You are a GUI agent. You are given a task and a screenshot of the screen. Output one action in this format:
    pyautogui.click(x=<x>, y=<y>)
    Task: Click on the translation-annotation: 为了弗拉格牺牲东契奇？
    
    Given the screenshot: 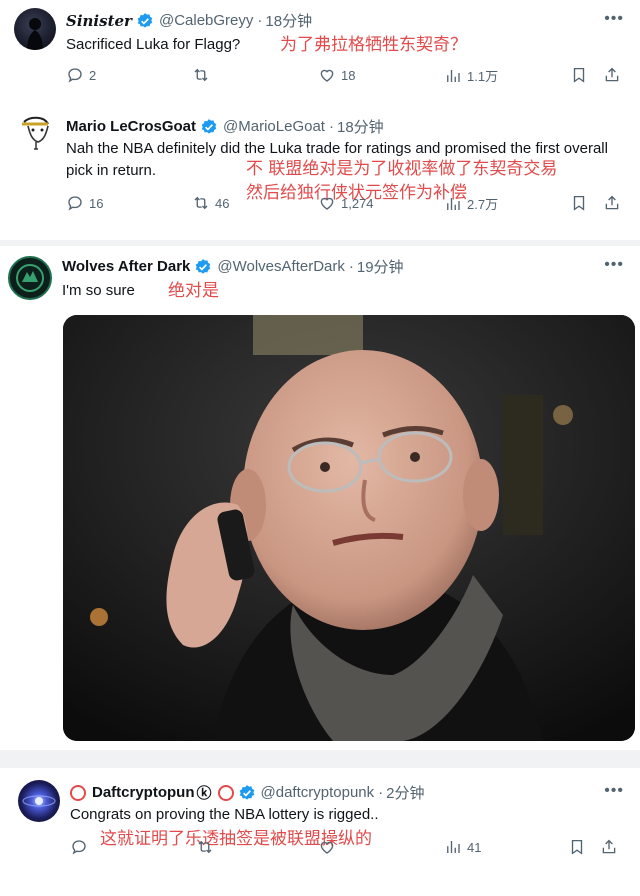 What is the action you would take?
    pyautogui.click(x=373, y=45)
    